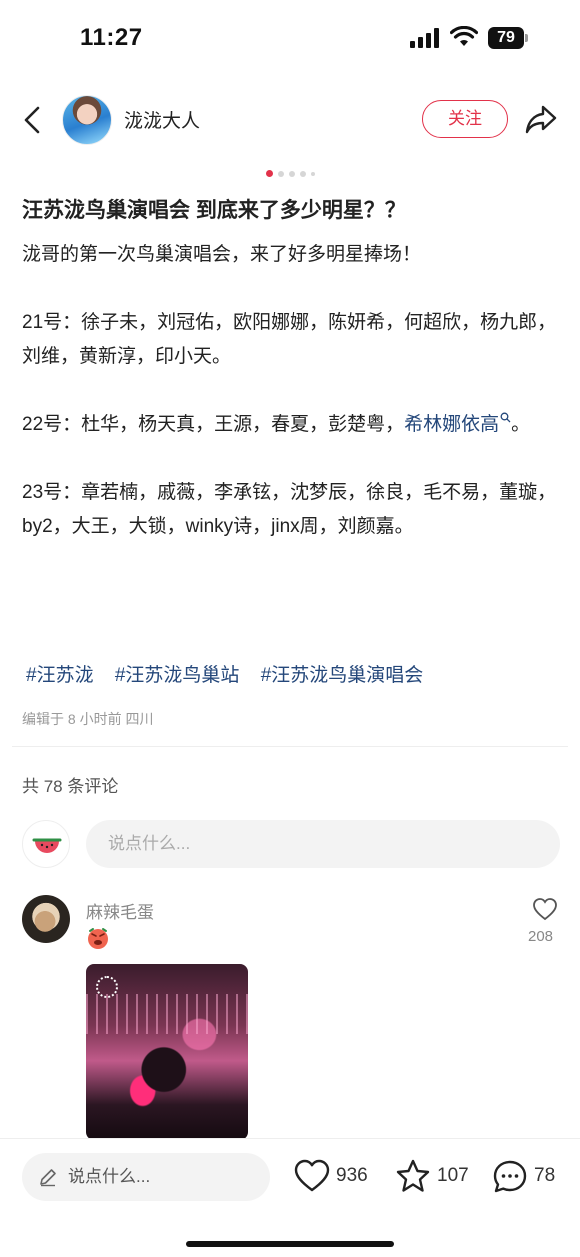 The image size is (580, 1257). I want to click on search-link: 希林娜依高, so click(457, 423).